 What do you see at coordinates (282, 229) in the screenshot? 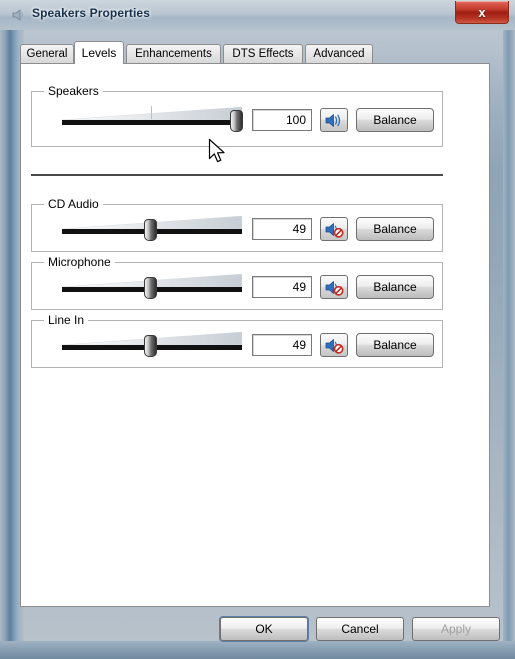
I see `volume-value-cd-audio: 49` at bounding box center [282, 229].